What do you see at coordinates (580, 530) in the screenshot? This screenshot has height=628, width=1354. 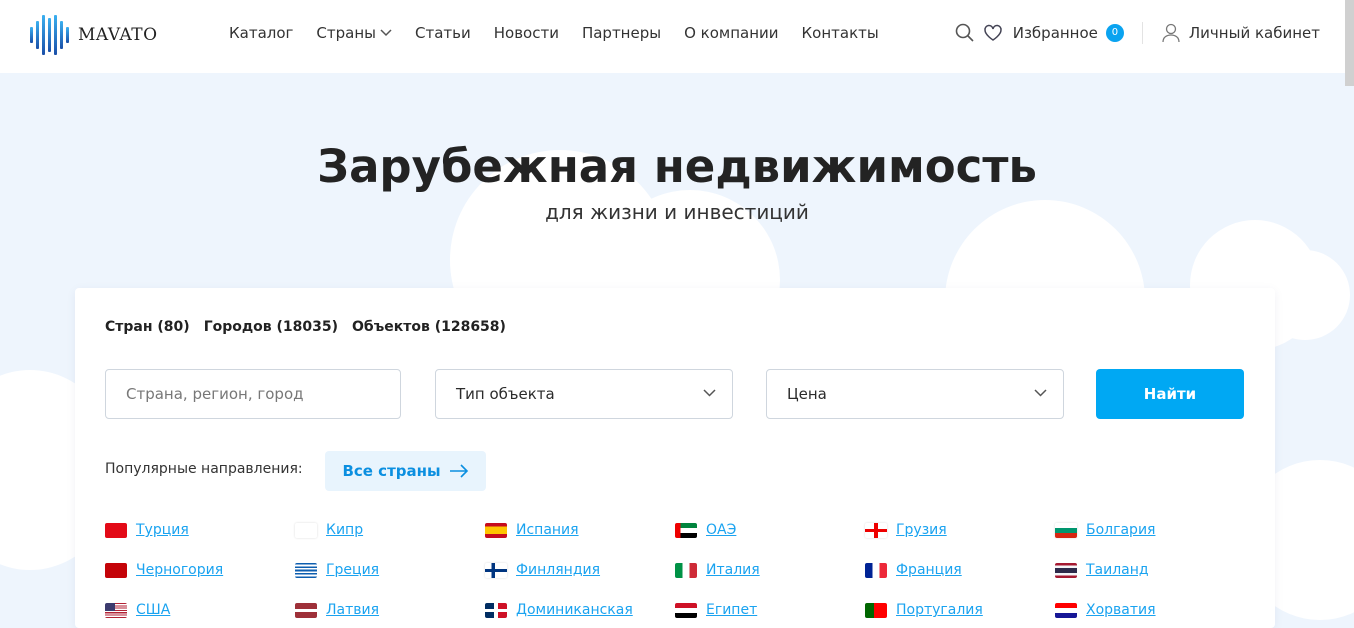 I see `country-item: Испания` at bounding box center [580, 530].